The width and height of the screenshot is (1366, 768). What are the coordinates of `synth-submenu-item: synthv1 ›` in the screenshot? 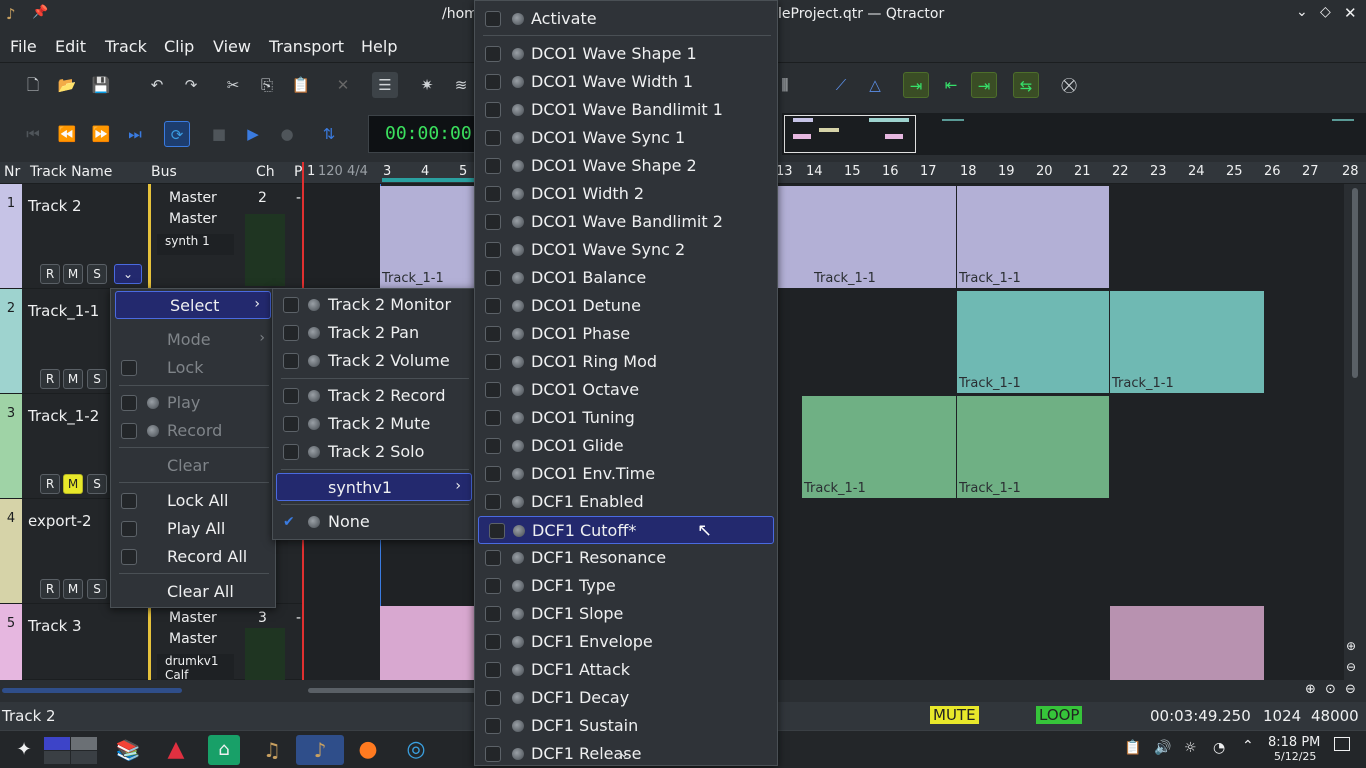 It's located at (374, 487).